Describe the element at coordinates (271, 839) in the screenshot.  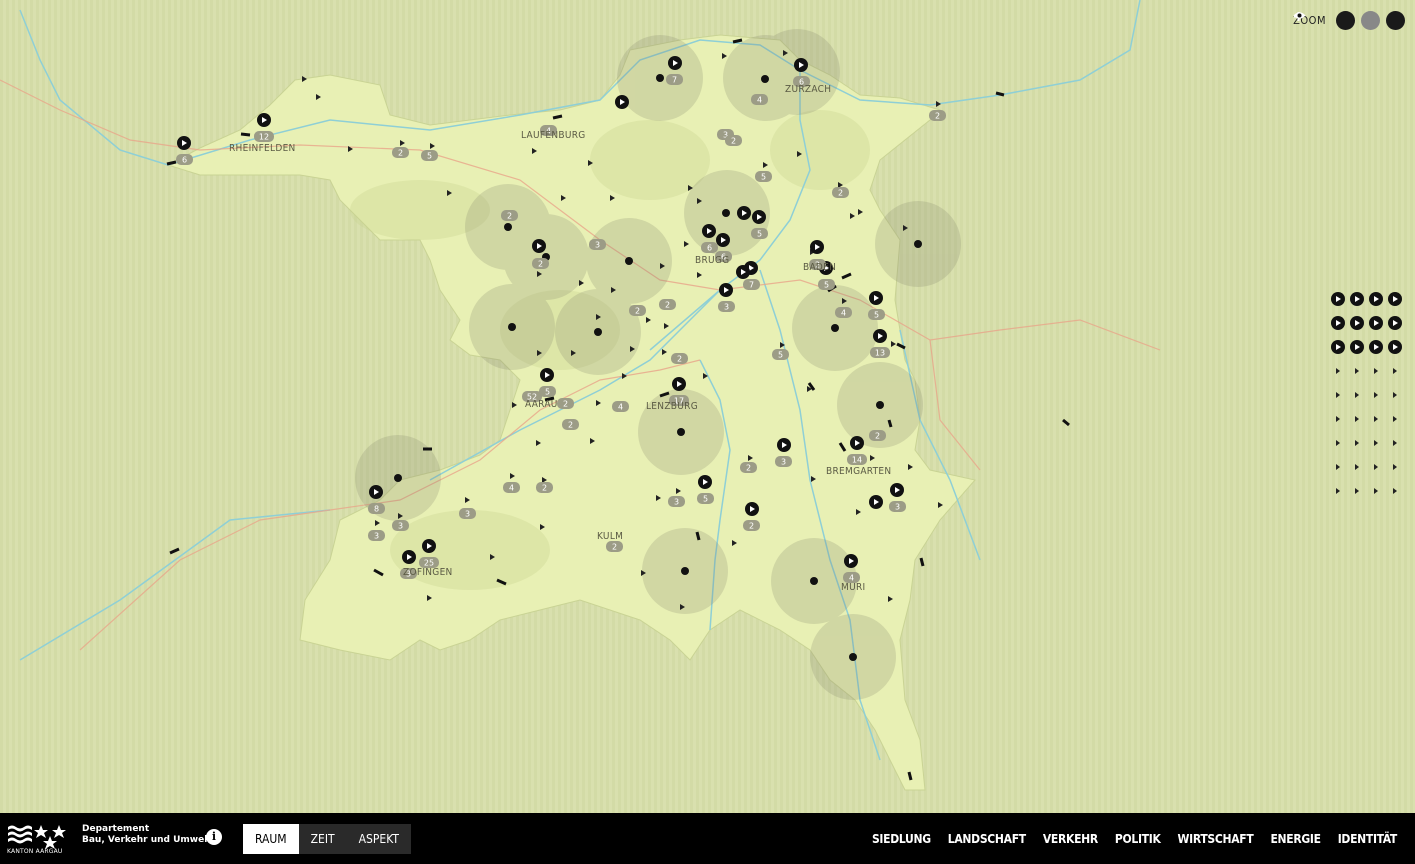
I see `mode-raum: RAUM` at that location.